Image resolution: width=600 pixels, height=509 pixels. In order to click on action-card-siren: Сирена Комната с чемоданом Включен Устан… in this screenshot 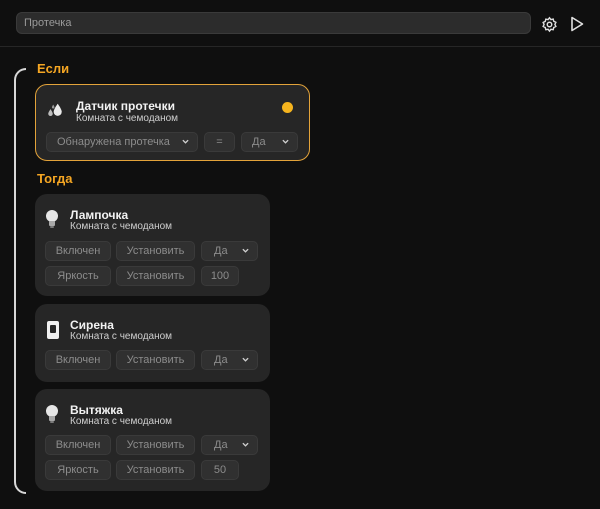, I will do `click(152, 343)`.